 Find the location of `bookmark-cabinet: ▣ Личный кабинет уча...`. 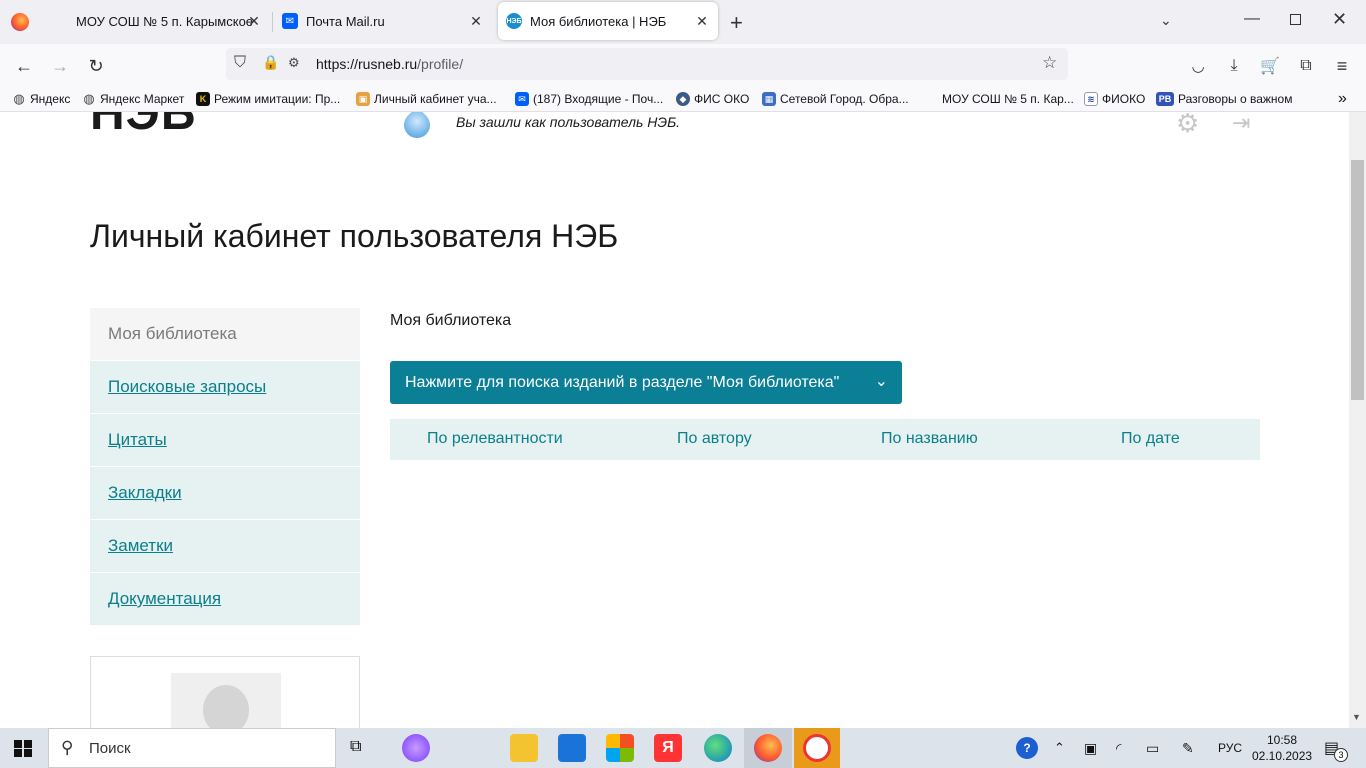

bookmark-cabinet: ▣ Личный кабинет уча... is located at coordinates (426, 99).